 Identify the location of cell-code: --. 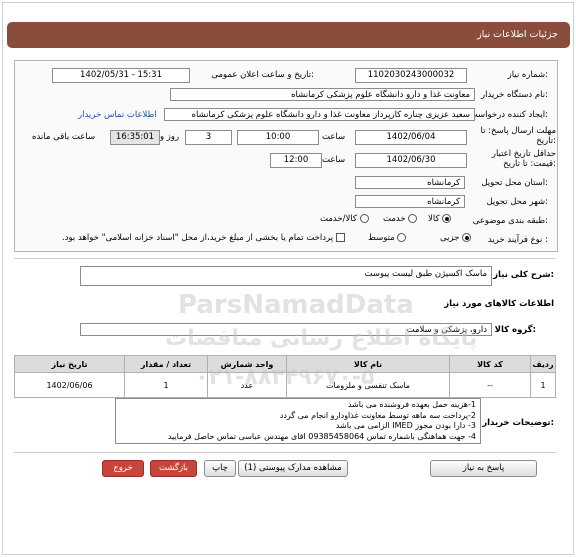
(490, 385).